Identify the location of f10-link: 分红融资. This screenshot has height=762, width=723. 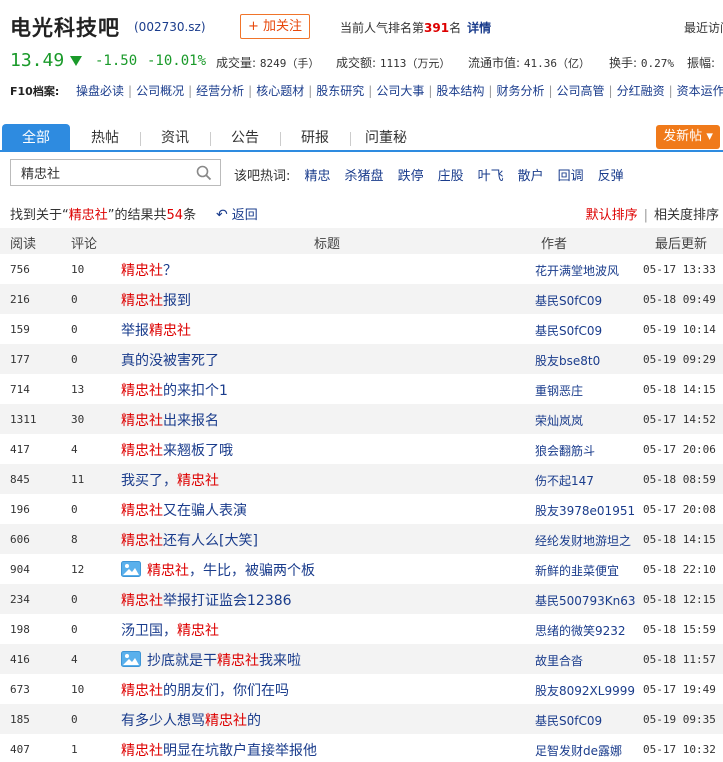
(641, 91).